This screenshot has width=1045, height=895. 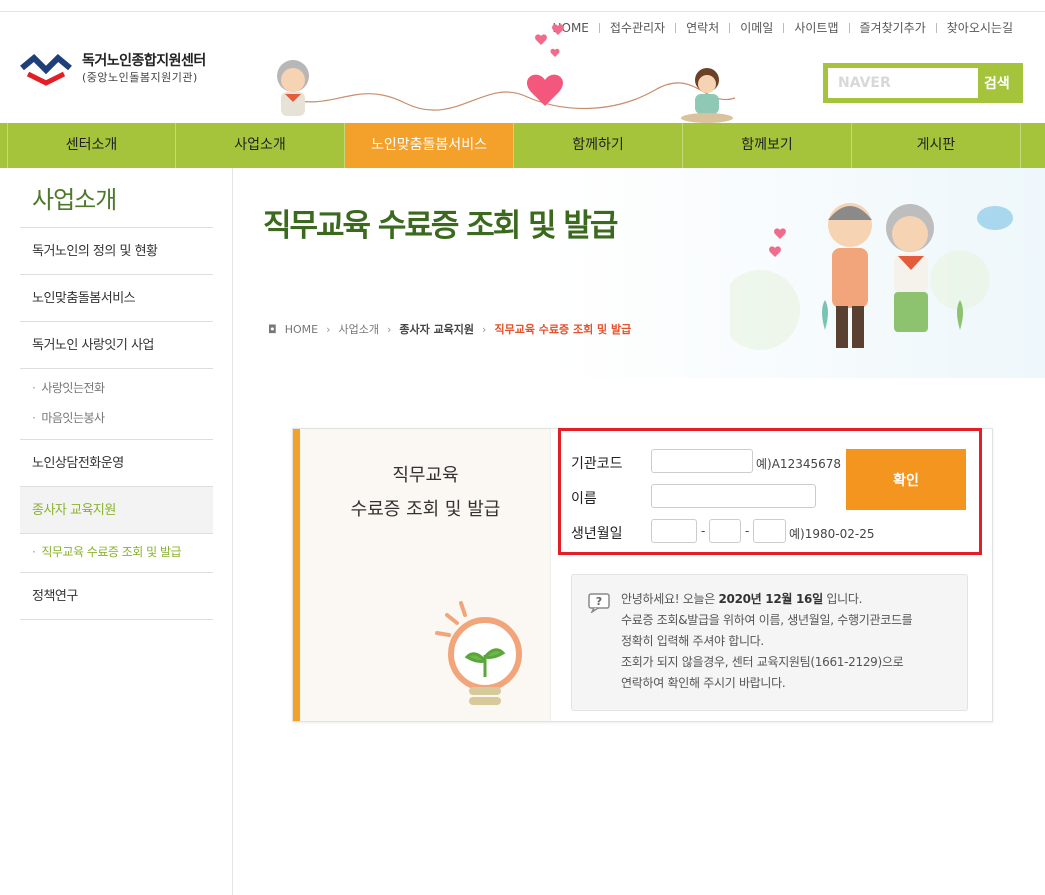 I want to click on card-left-pane: 직무교육 수료증 조회 및 발급, so click(x=422, y=575).